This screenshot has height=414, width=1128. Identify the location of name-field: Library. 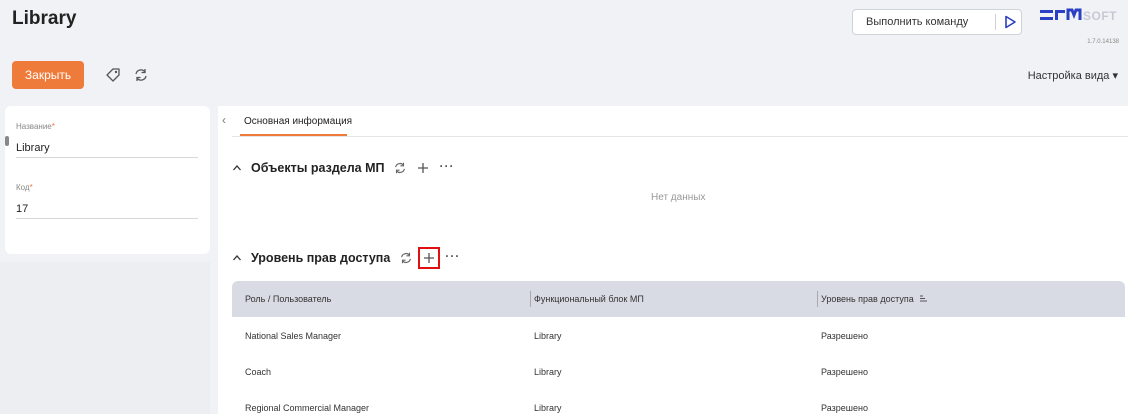
(33, 148).